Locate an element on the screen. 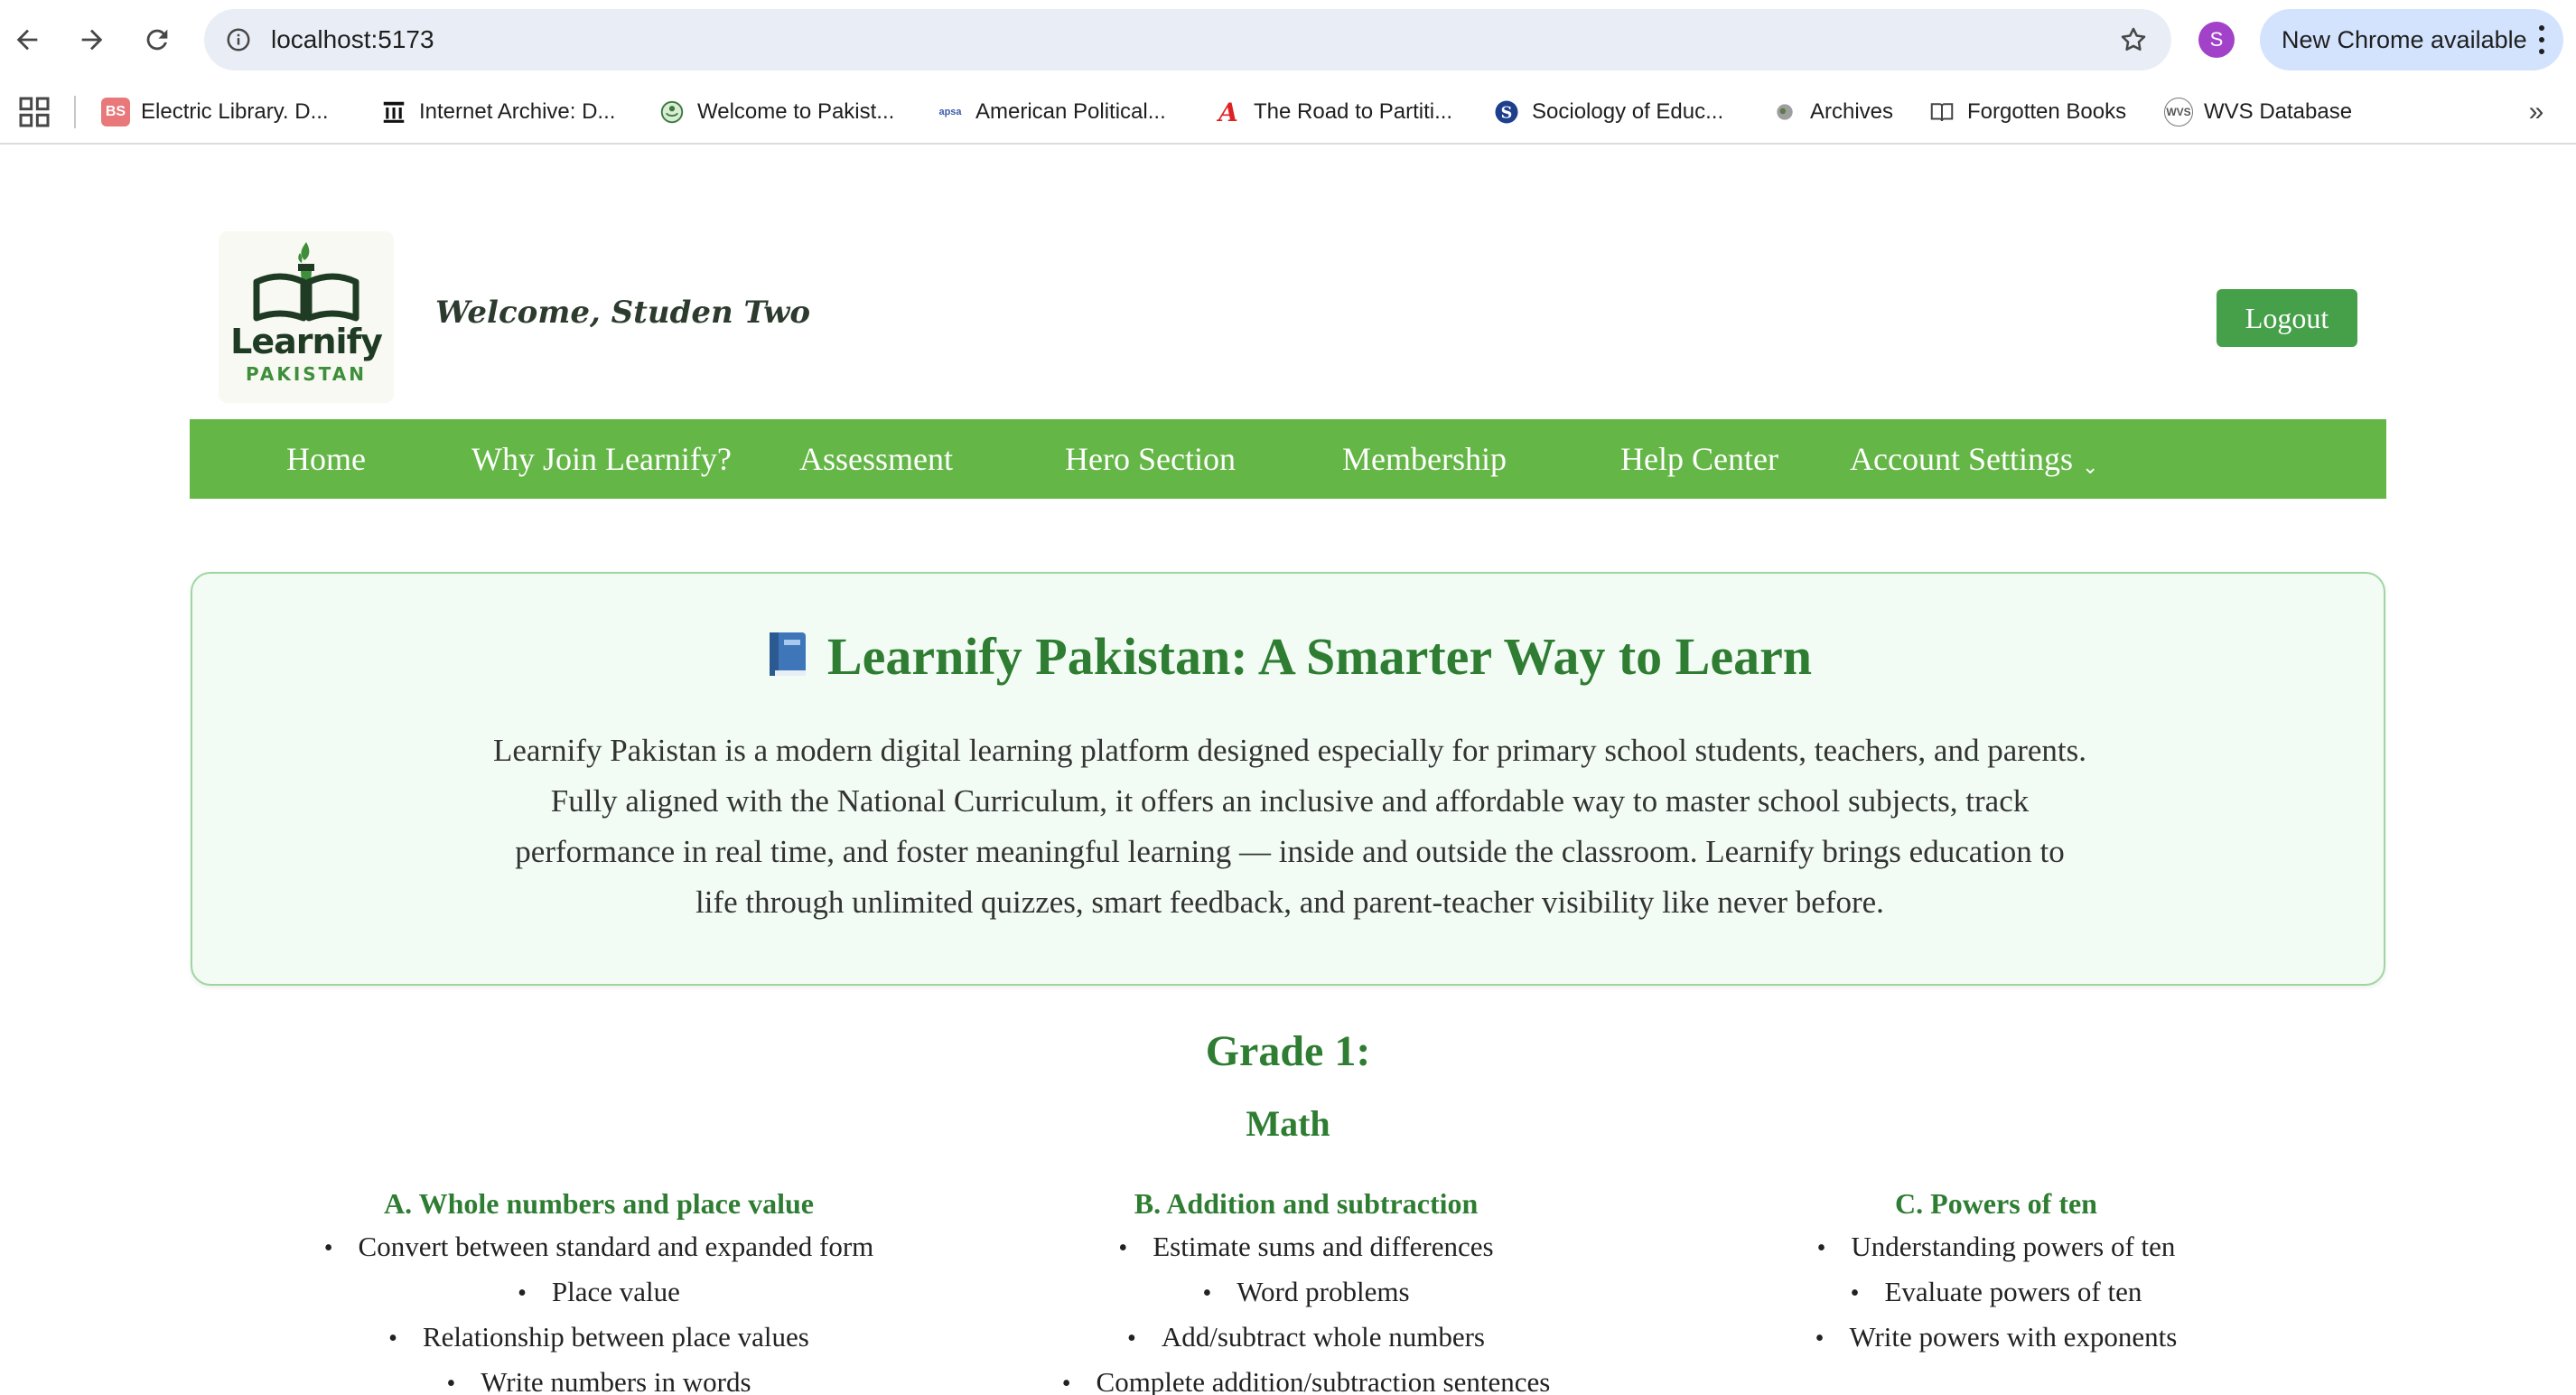  list-item: Evaluate powers of ten is located at coordinates (1996, 1292).